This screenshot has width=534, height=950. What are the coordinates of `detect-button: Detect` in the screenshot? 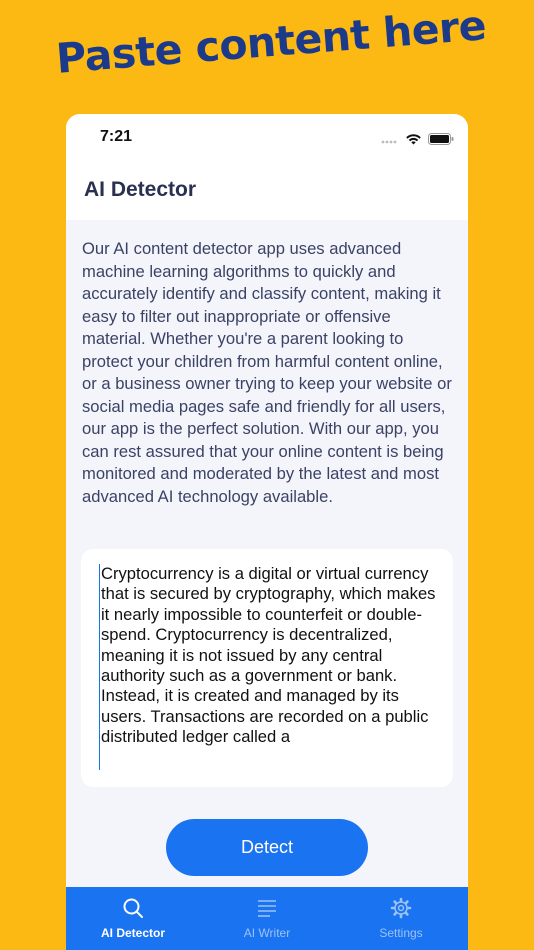 It's located at (267, 847).